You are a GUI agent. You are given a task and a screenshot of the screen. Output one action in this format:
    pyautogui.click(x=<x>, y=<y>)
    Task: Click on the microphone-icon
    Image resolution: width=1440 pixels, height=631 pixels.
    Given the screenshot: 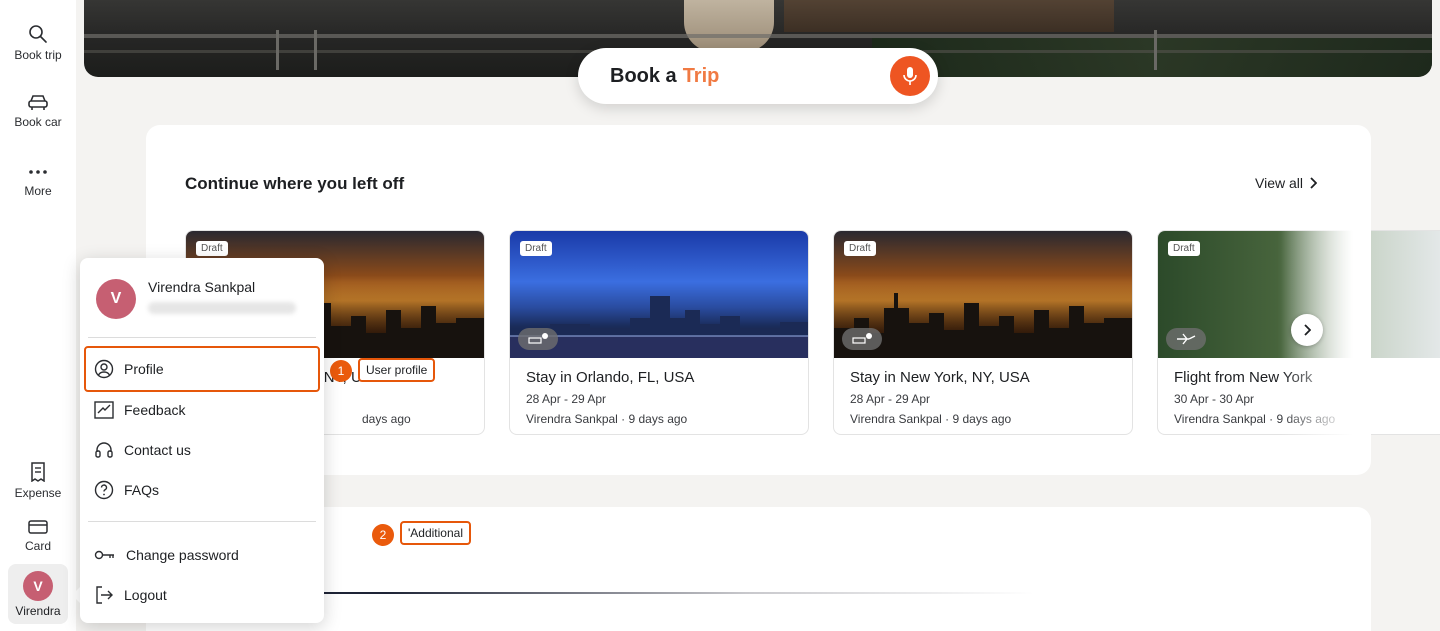 What is the action you would take?
    pyautogui.click(x=910, y=76)
    